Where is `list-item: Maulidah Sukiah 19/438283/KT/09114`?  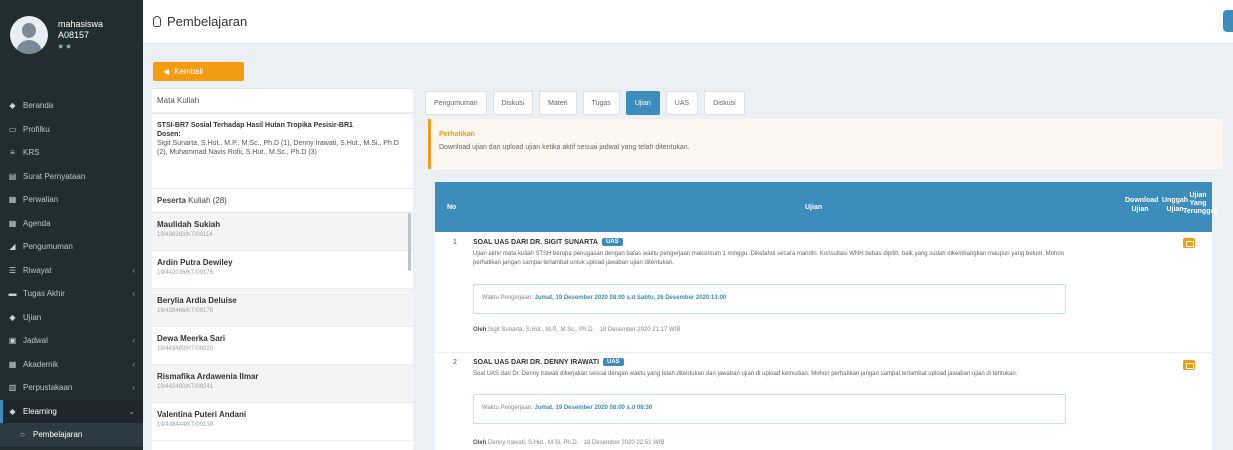 list-item: Maulidah Sukiah 19/438283/KT/09114 is located at coordinates (282, 232).